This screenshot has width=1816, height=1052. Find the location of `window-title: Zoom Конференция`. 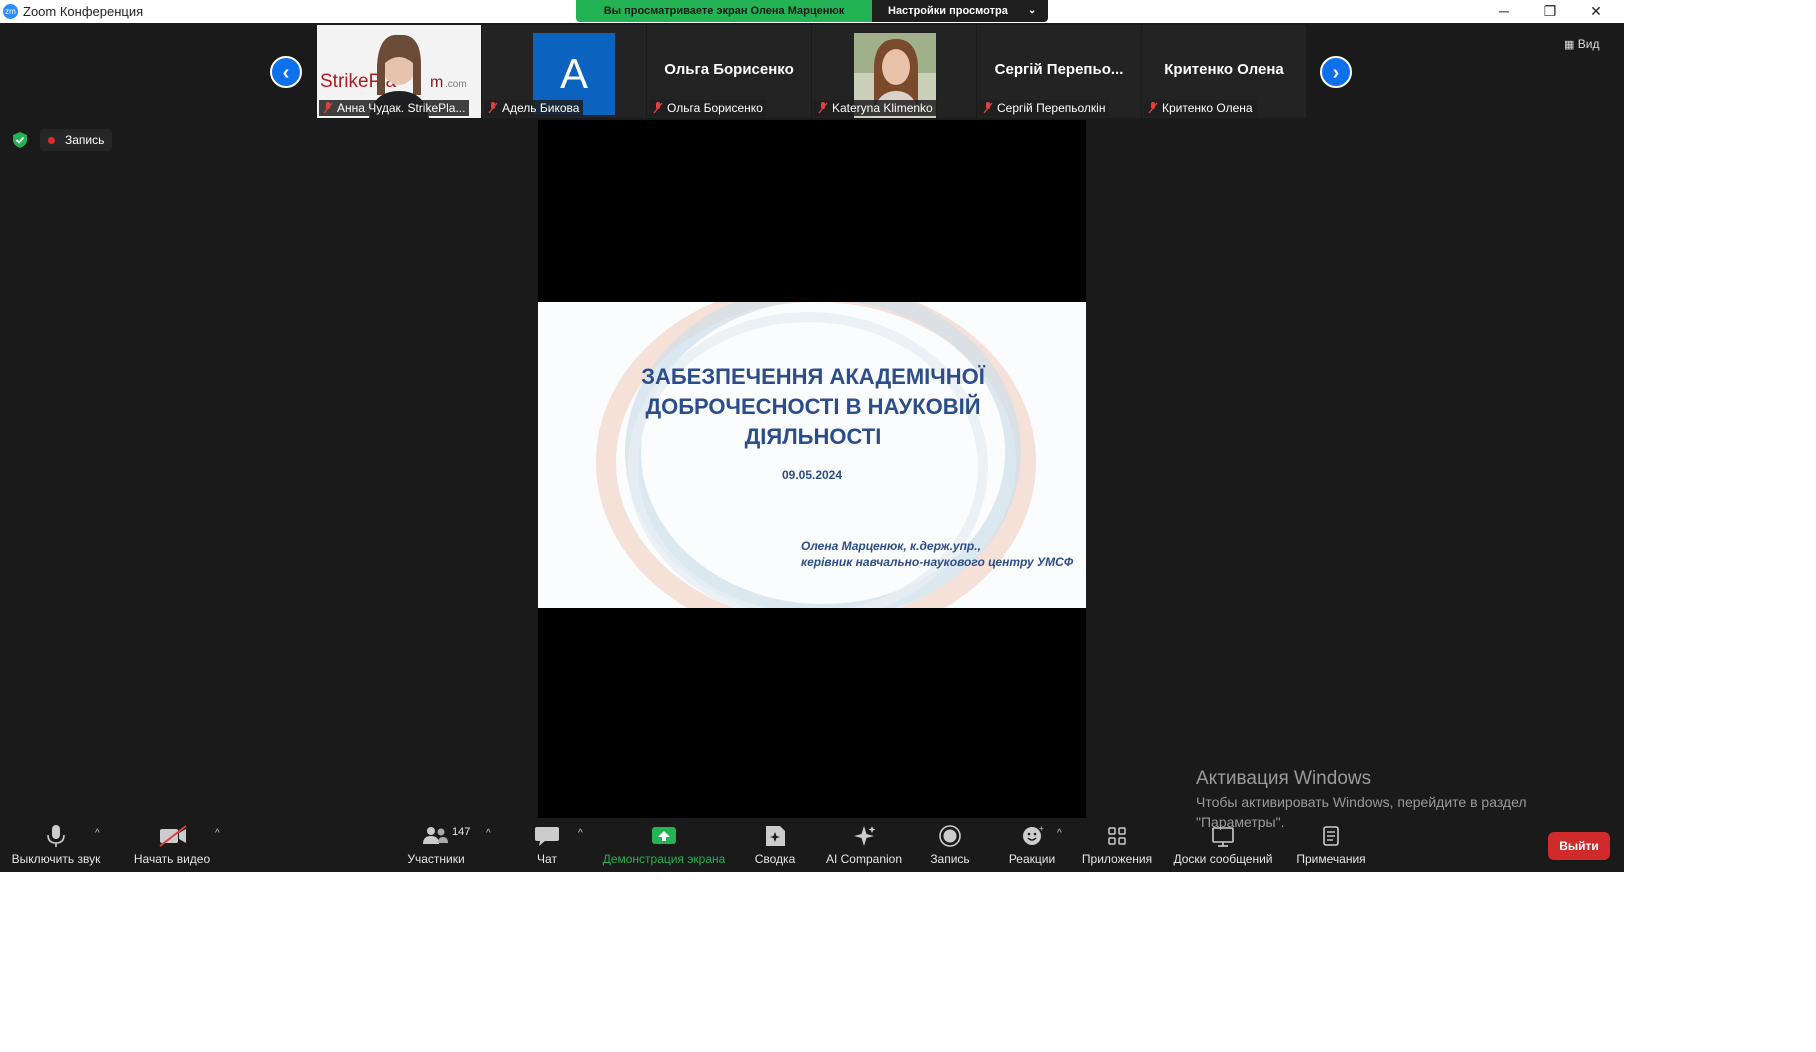

window-title: Zoom Конференция is located at coordinates (83, 11).